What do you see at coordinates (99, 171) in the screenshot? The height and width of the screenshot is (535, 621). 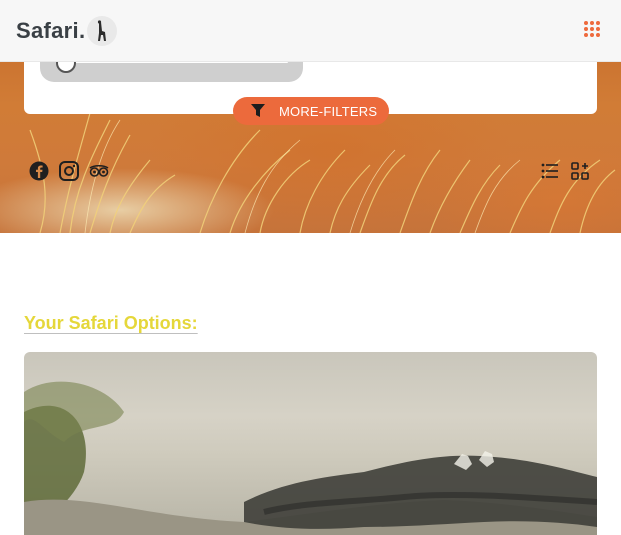 I see `tripadvisor-icon` at bounding box center [99, 171].